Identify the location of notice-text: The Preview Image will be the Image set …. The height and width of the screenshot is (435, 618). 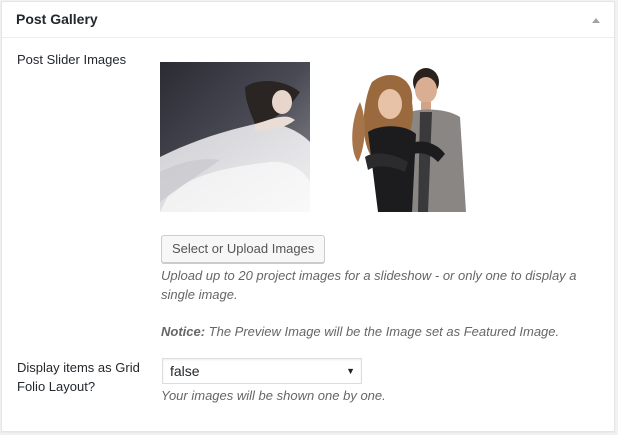
(382, 331).